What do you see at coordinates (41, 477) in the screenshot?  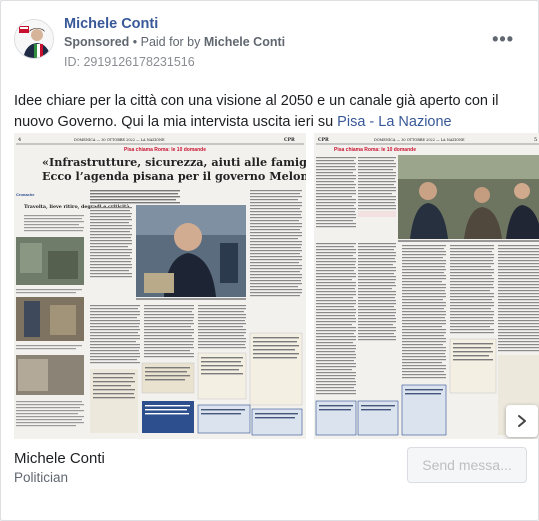 I see `footer-page-category: Politician` at bounding box center [41, 477].